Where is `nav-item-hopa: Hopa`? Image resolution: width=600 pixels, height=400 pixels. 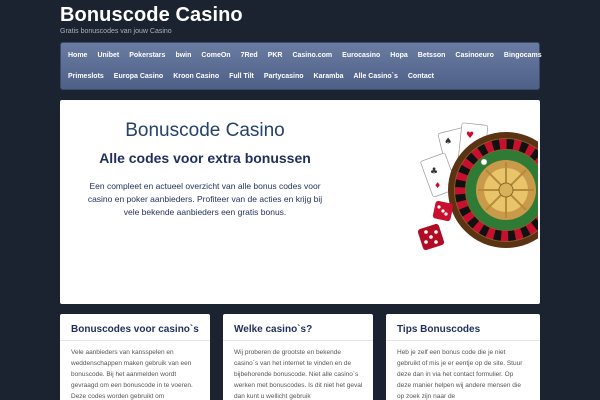
nav-item-hopa: Hopa is located at coordinates (399, 55).